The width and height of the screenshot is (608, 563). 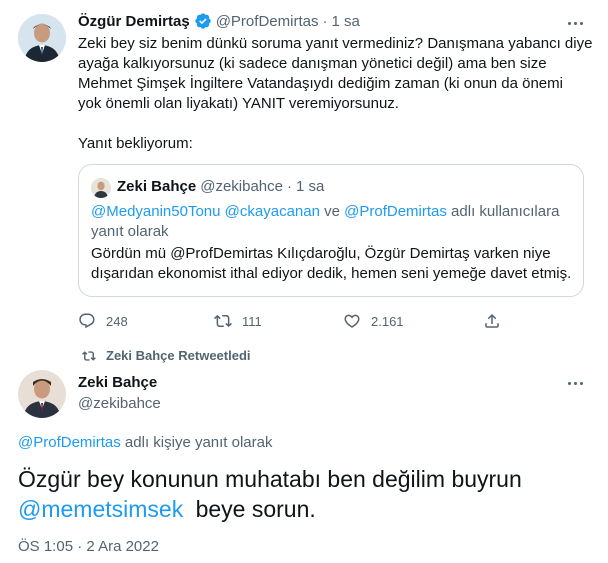 I want to click on quote-reply-and: ve, so click(x=332, y=211).